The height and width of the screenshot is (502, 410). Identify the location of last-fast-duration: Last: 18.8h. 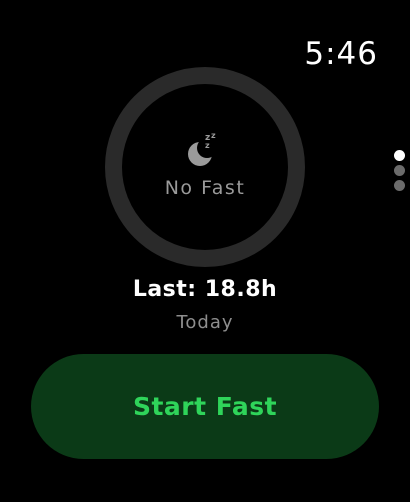
(205, 289).